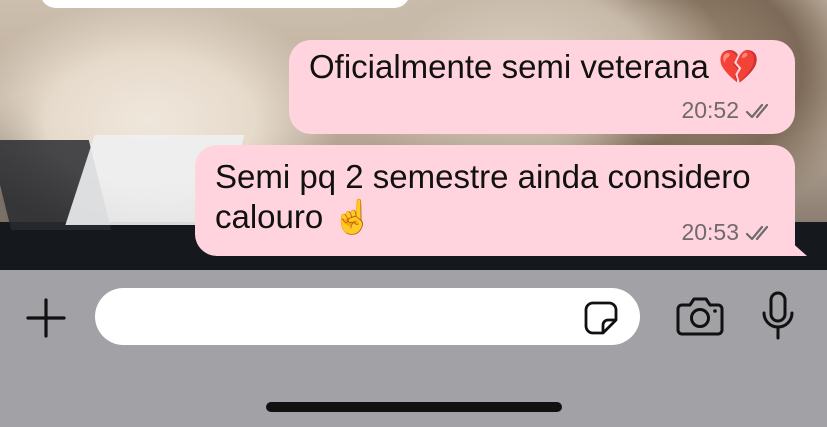 This screenshot has height=427, width=827. What do you see at coordinates (345, 317) in the screenshot?
I see `message-input` at bounding box center [345, 317].